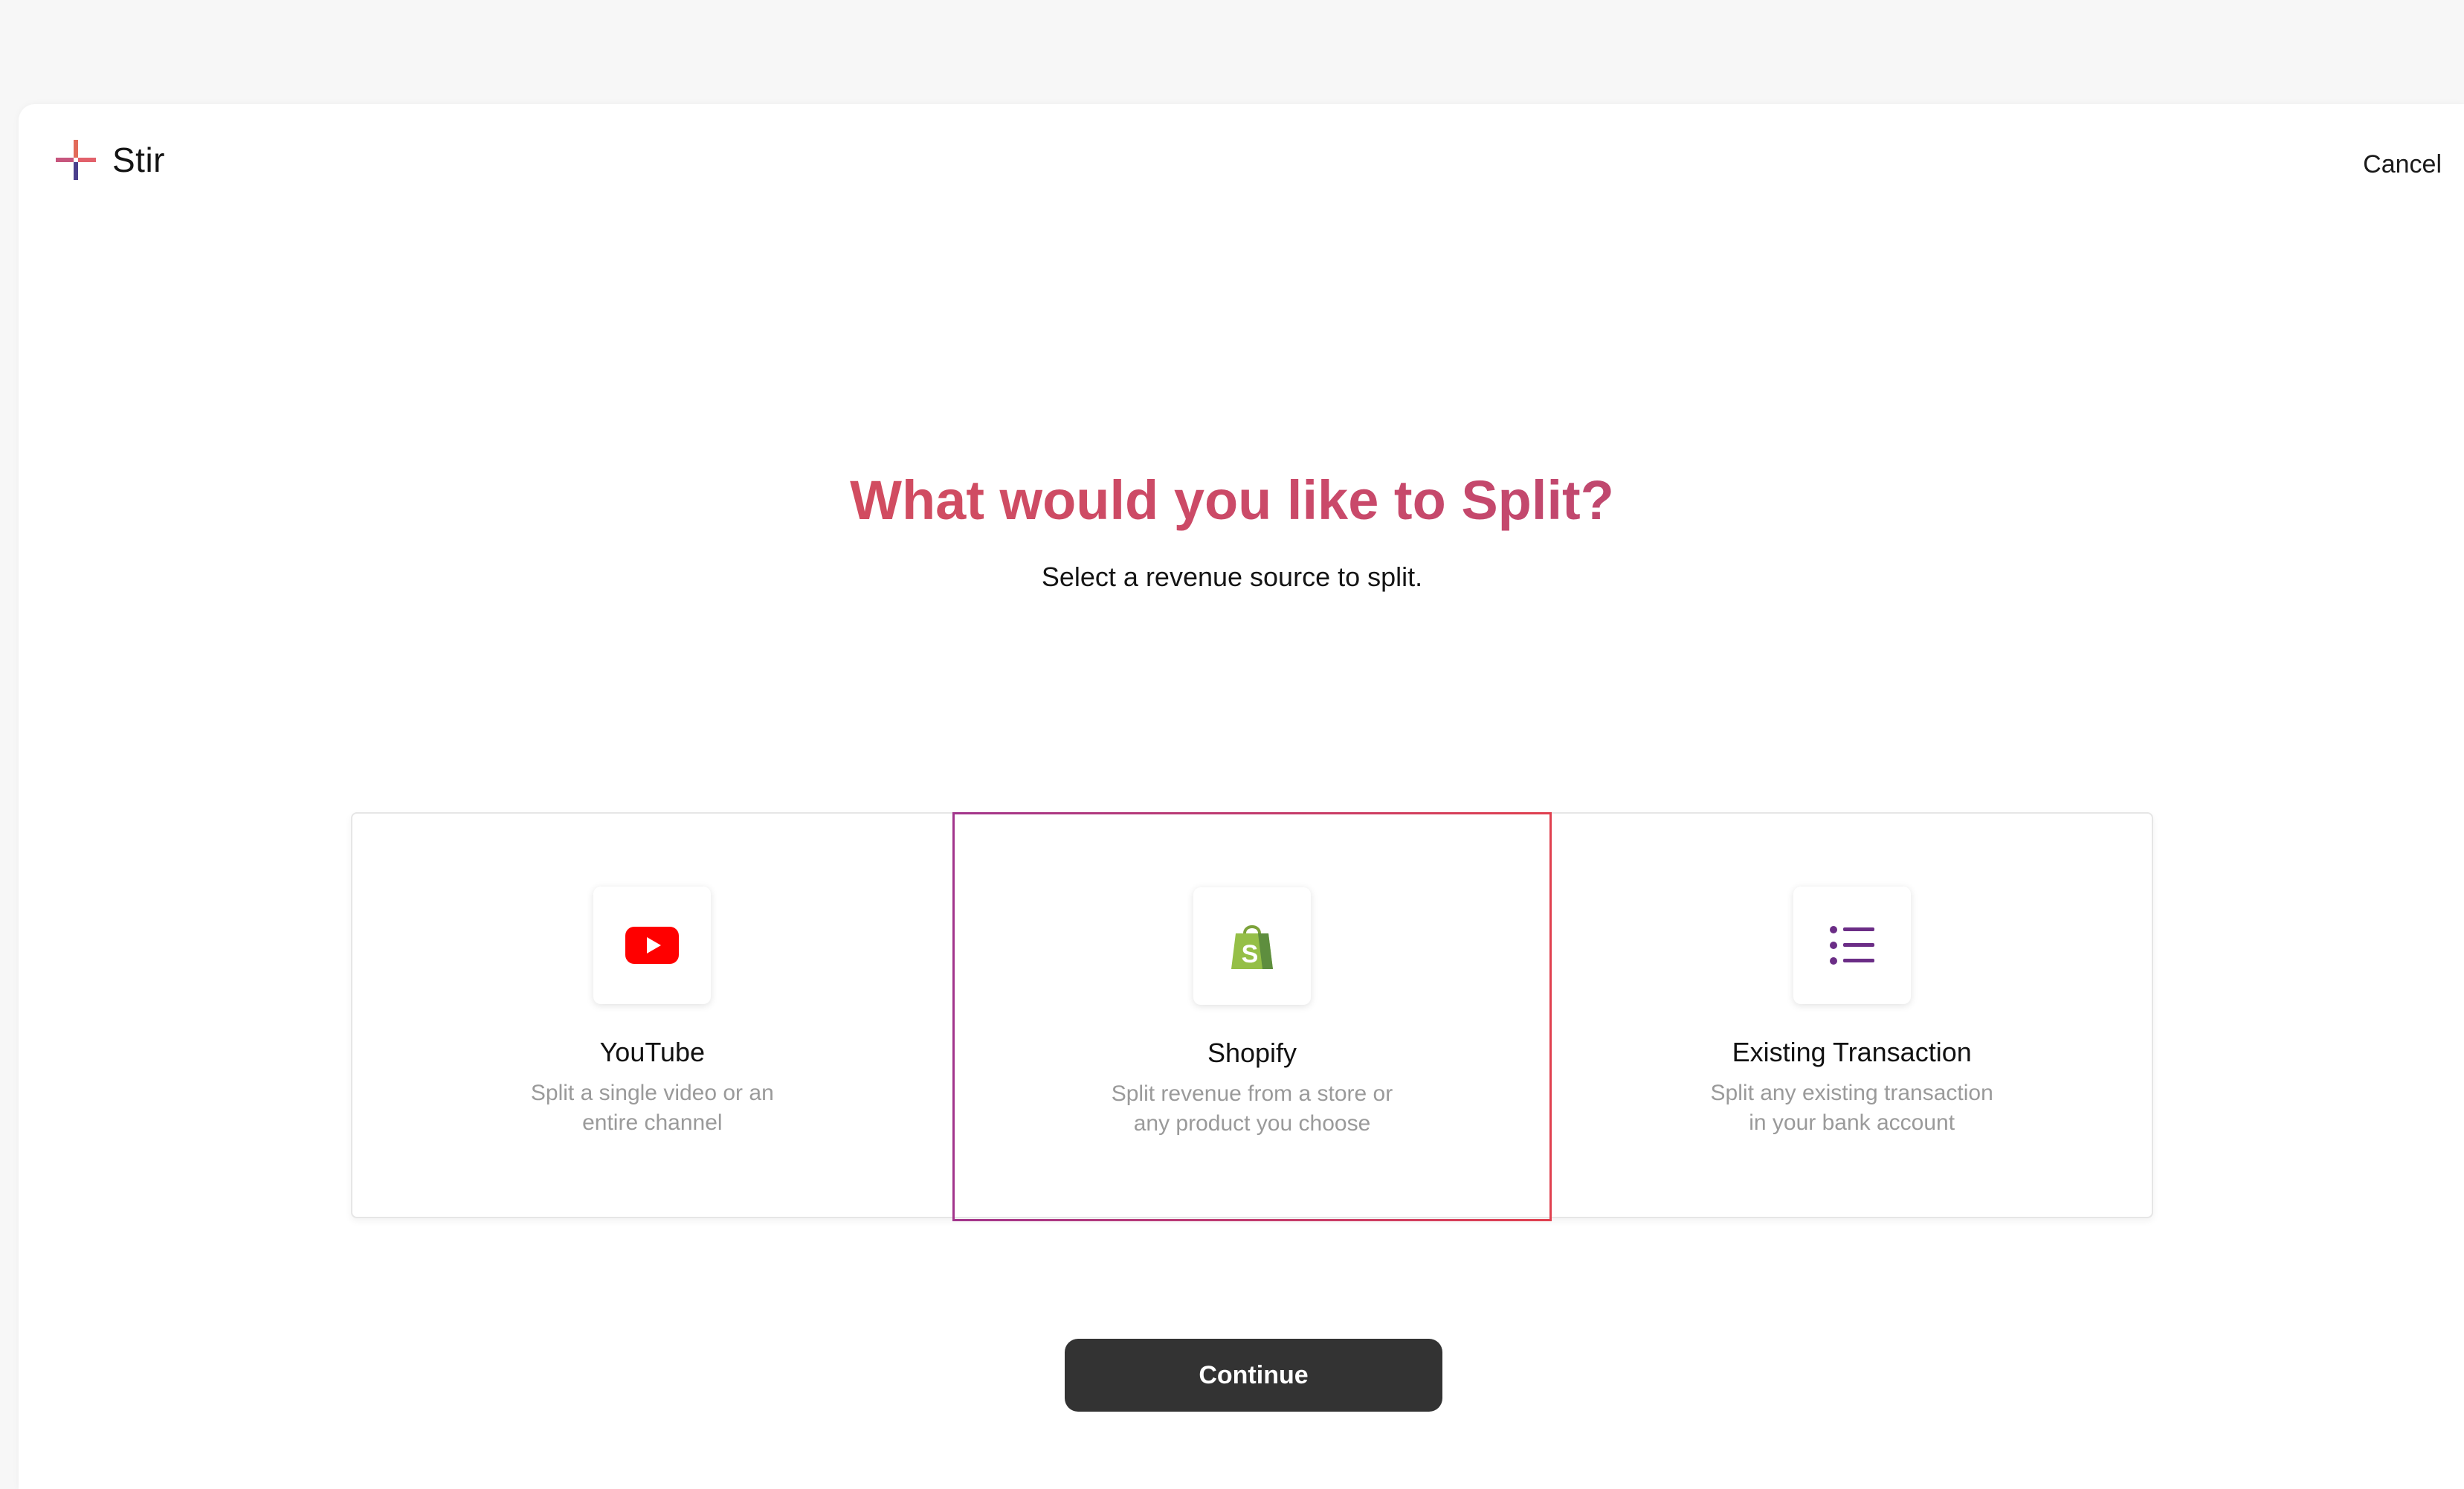 Image resolution: width=2464 pixels, height=1489 pixels. I want to click on cancel-button: Cancel, so click(2402, 164).